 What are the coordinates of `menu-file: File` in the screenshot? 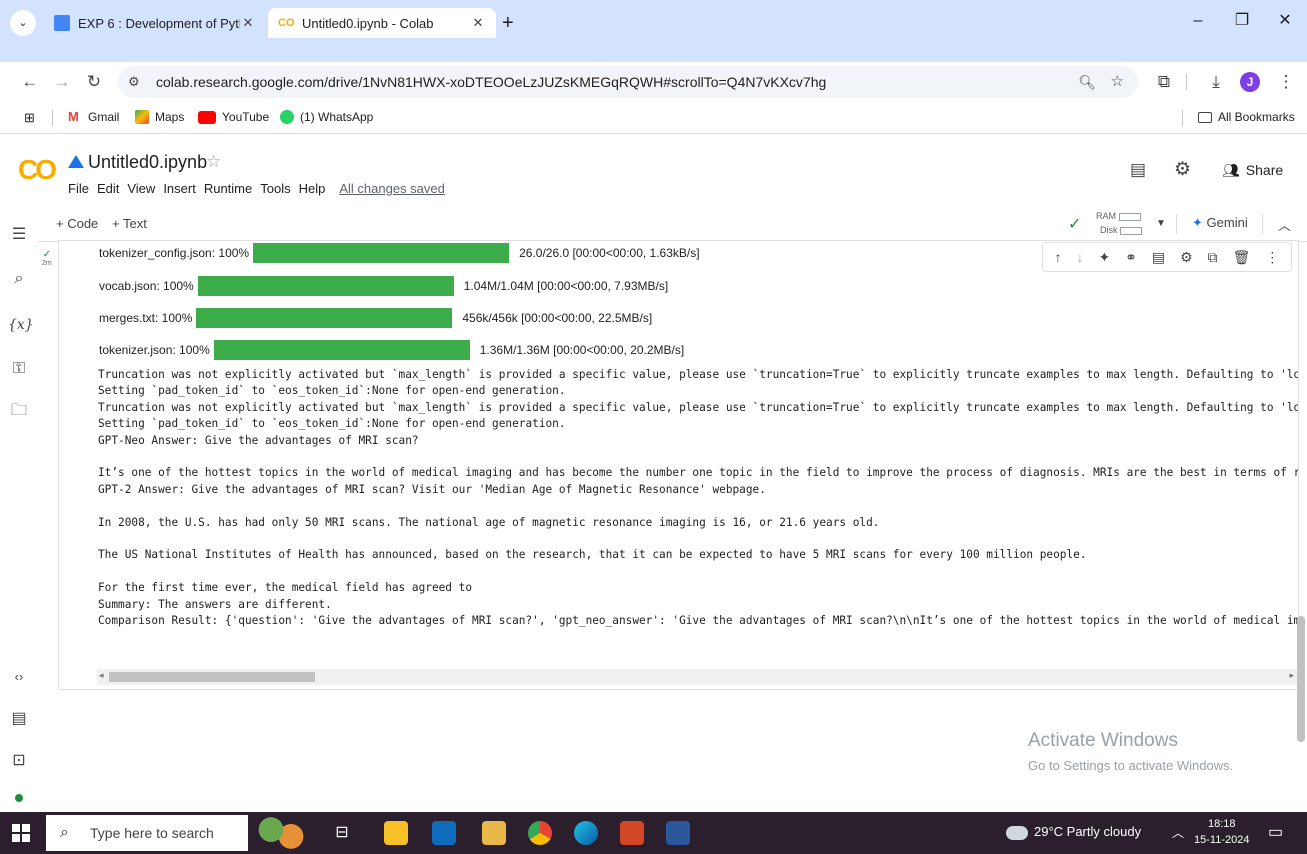 It's located at (78, 188).